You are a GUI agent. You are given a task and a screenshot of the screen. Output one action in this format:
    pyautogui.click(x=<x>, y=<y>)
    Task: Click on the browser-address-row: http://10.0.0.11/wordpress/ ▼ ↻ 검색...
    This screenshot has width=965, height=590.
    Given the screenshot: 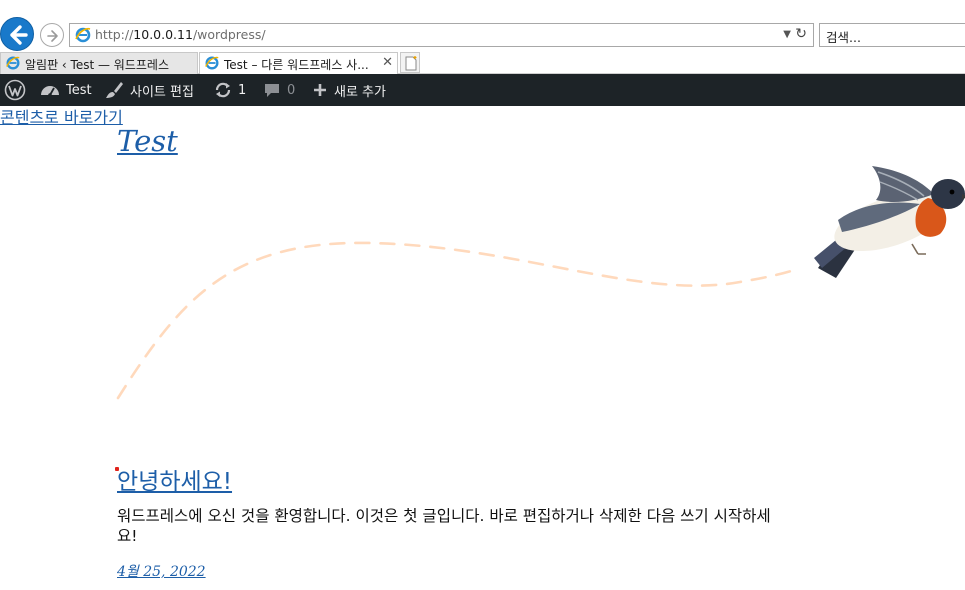 What is the action you would take?
    pyautogui.click(x=482, y=34)
    